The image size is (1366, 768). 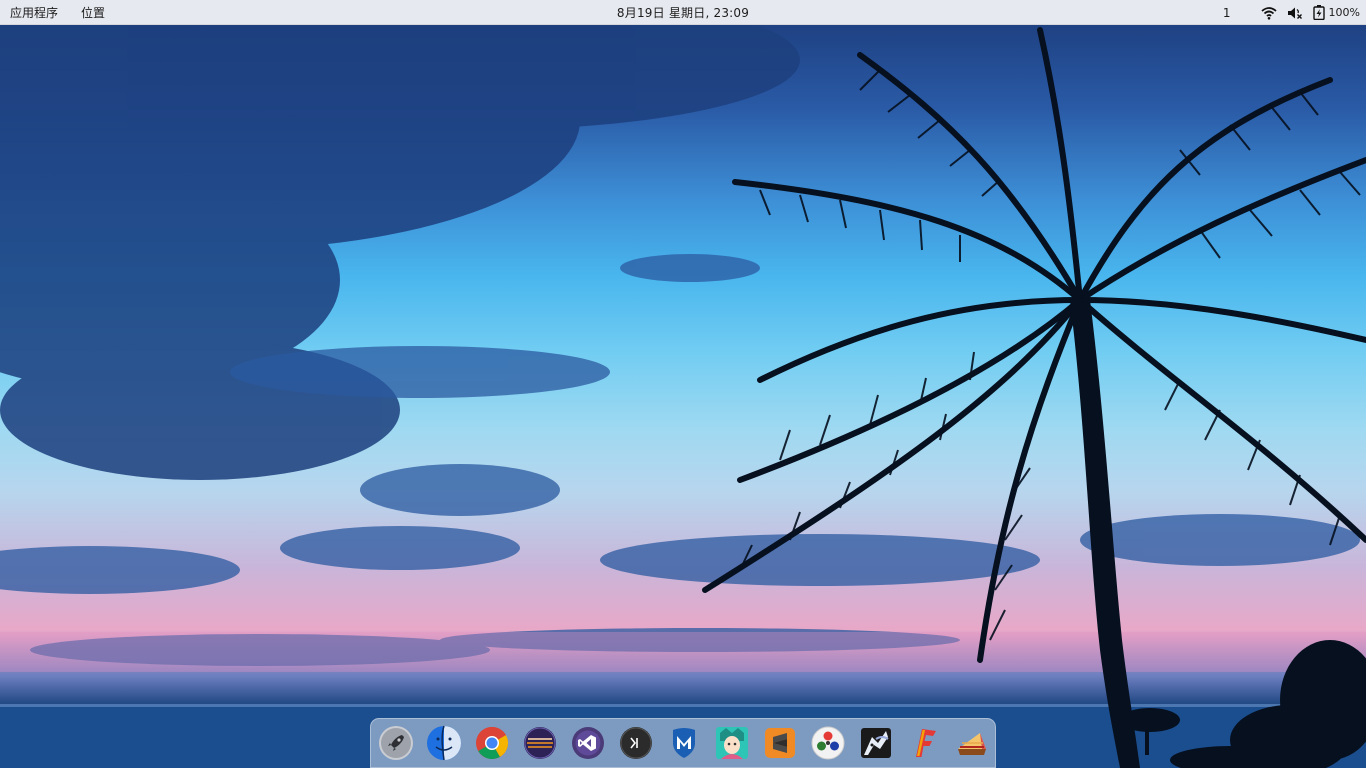 I want to click on battery-percent: 100%, so click(x=1344, y=12).